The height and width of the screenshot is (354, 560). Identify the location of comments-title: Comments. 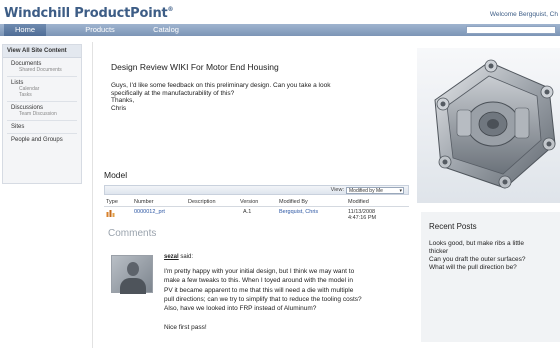
(132, 233).